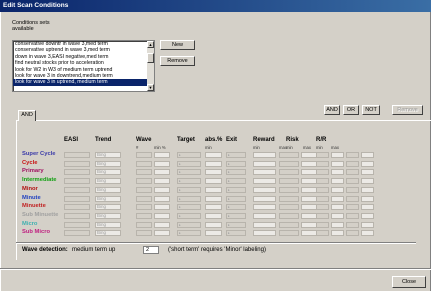 The height and width of the screenshot is (291, 431). I want to click on remove-button: Remove, so click(177, 61).